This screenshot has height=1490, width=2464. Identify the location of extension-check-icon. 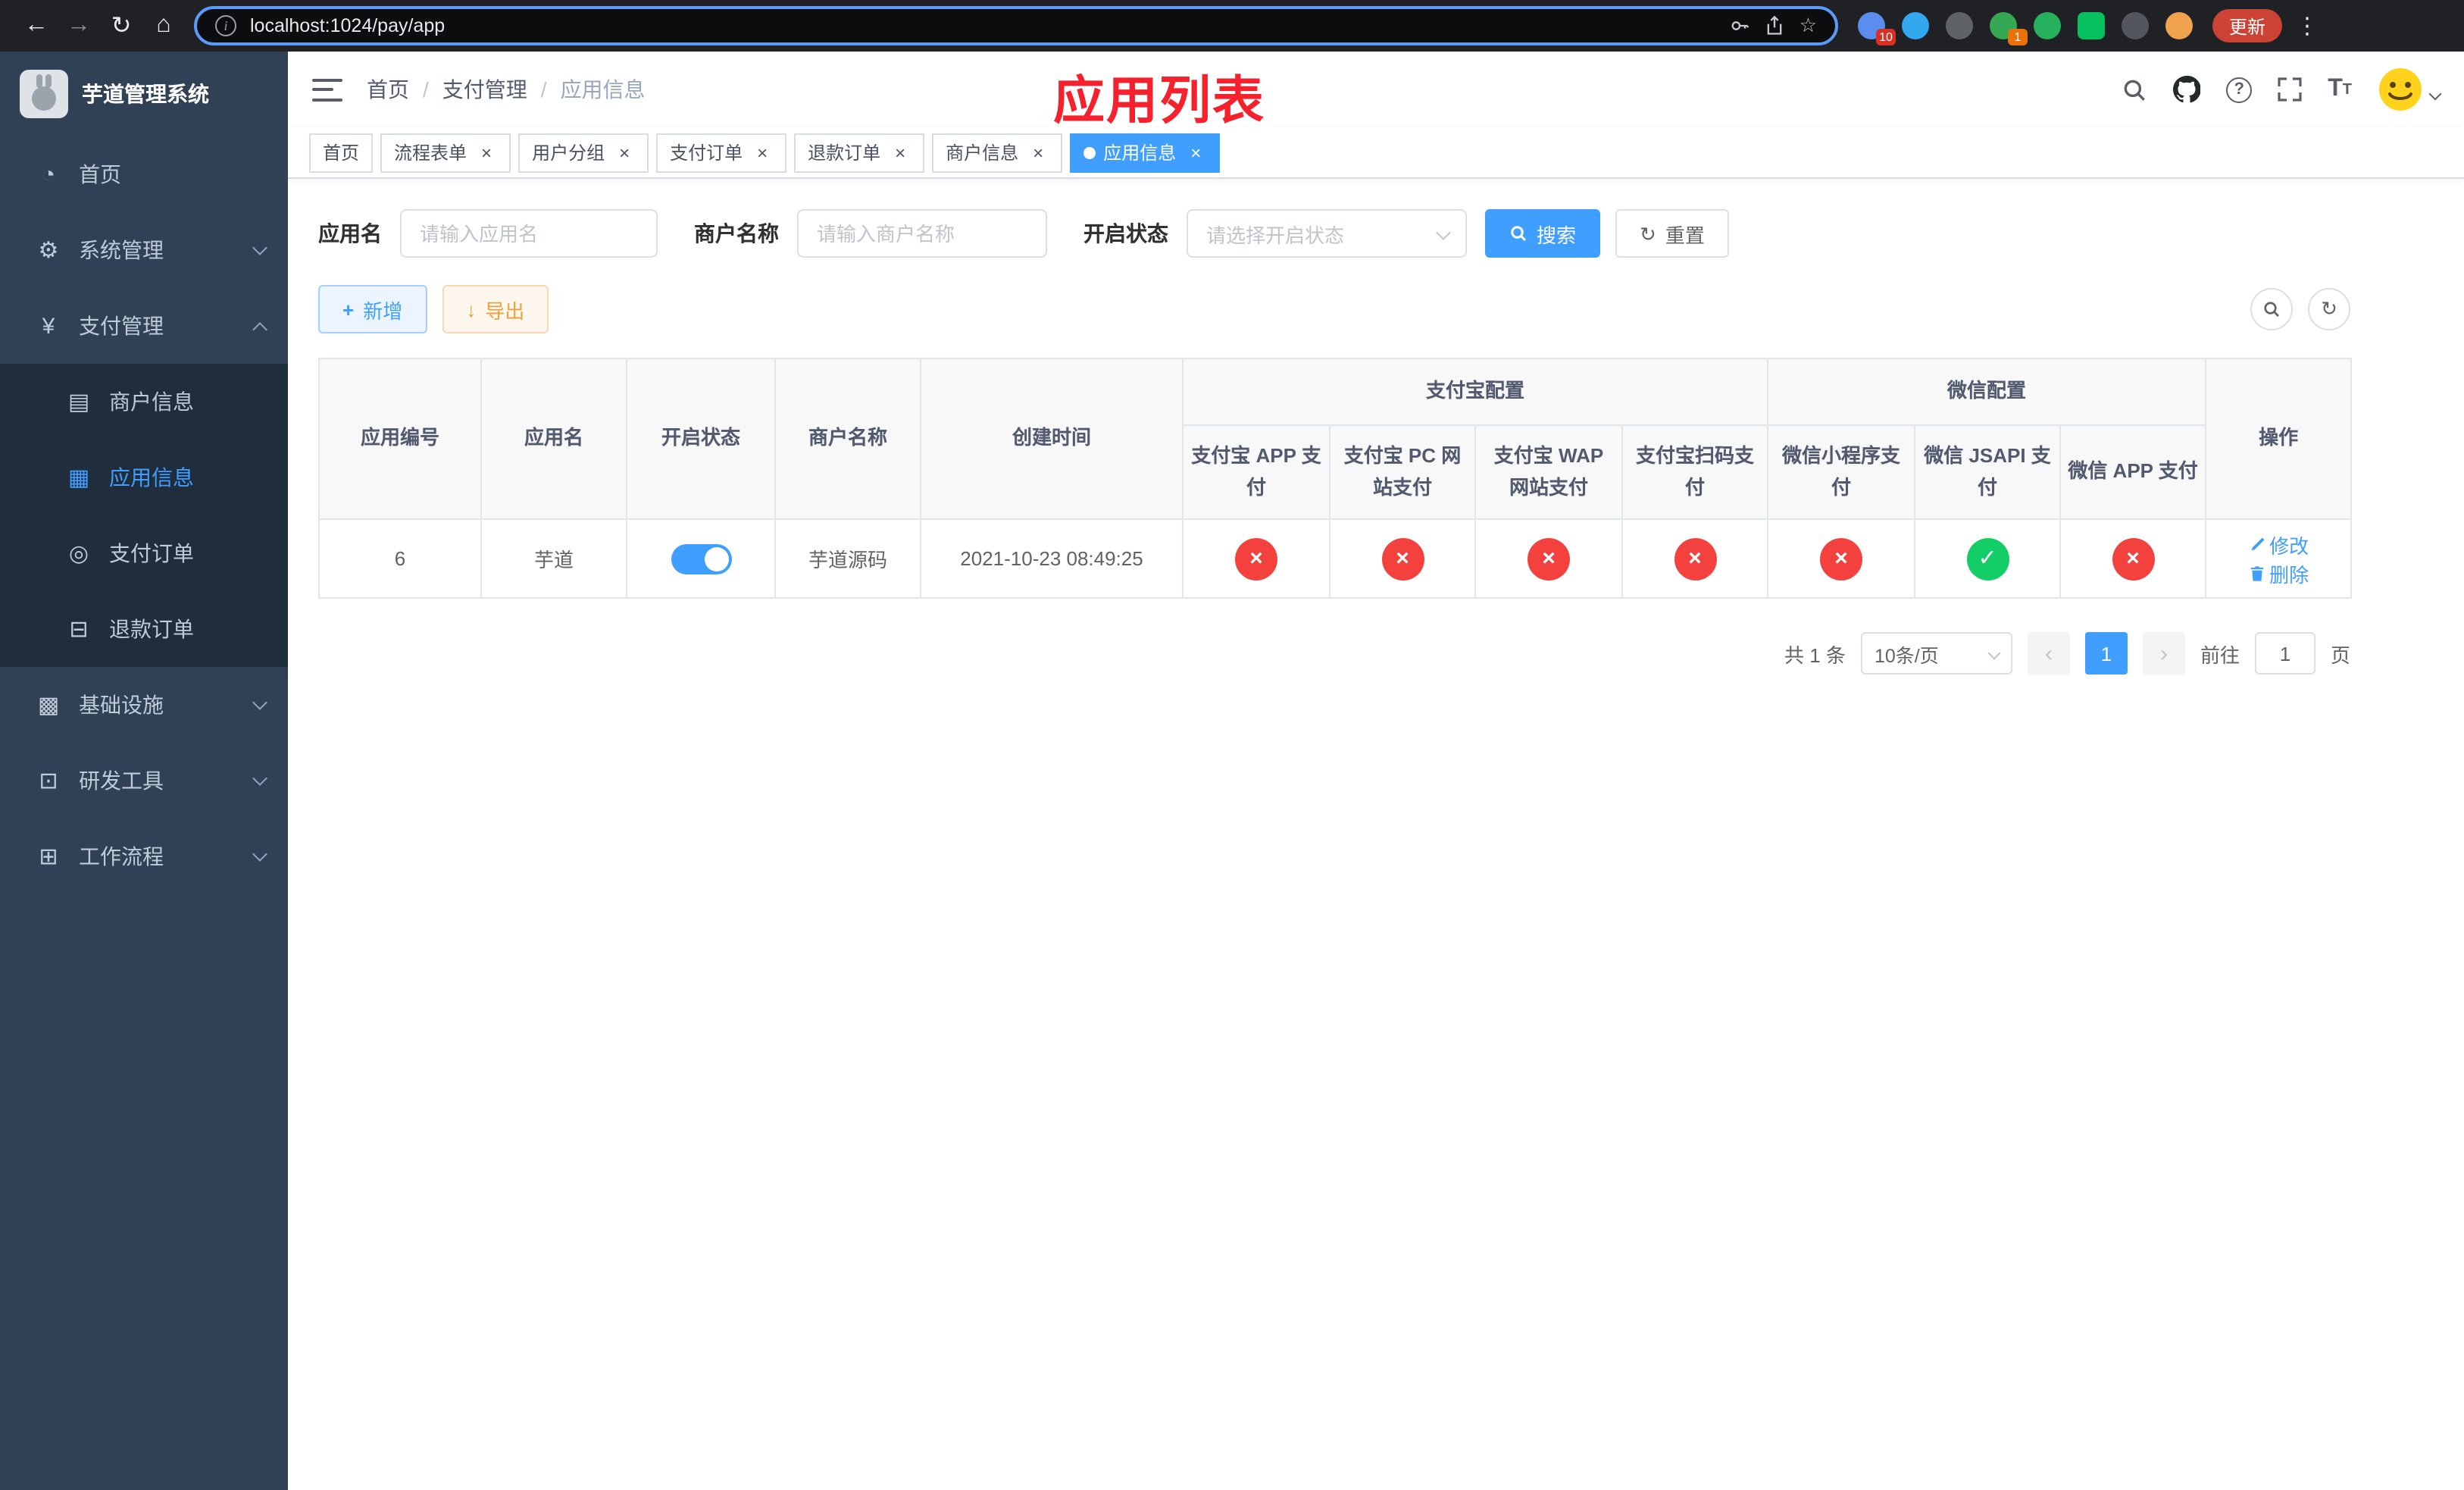
(2047, 26).